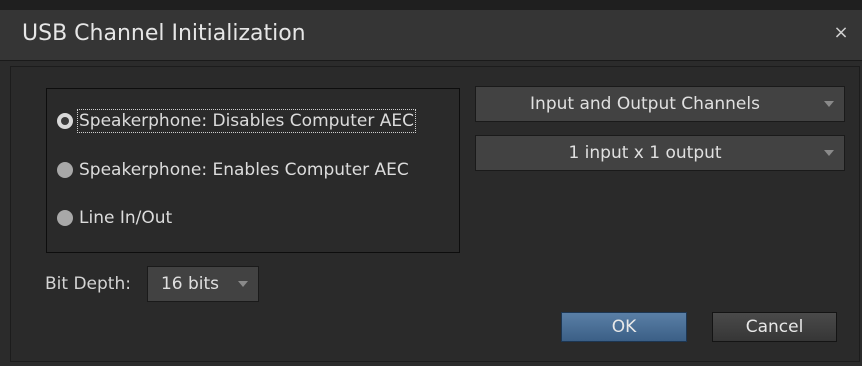 The width and height of the screenshot is (862, 366). Describe the element at coordinates (190, 284) in the screenshot. I see `bit-depth-value: 16 bits` at that location.